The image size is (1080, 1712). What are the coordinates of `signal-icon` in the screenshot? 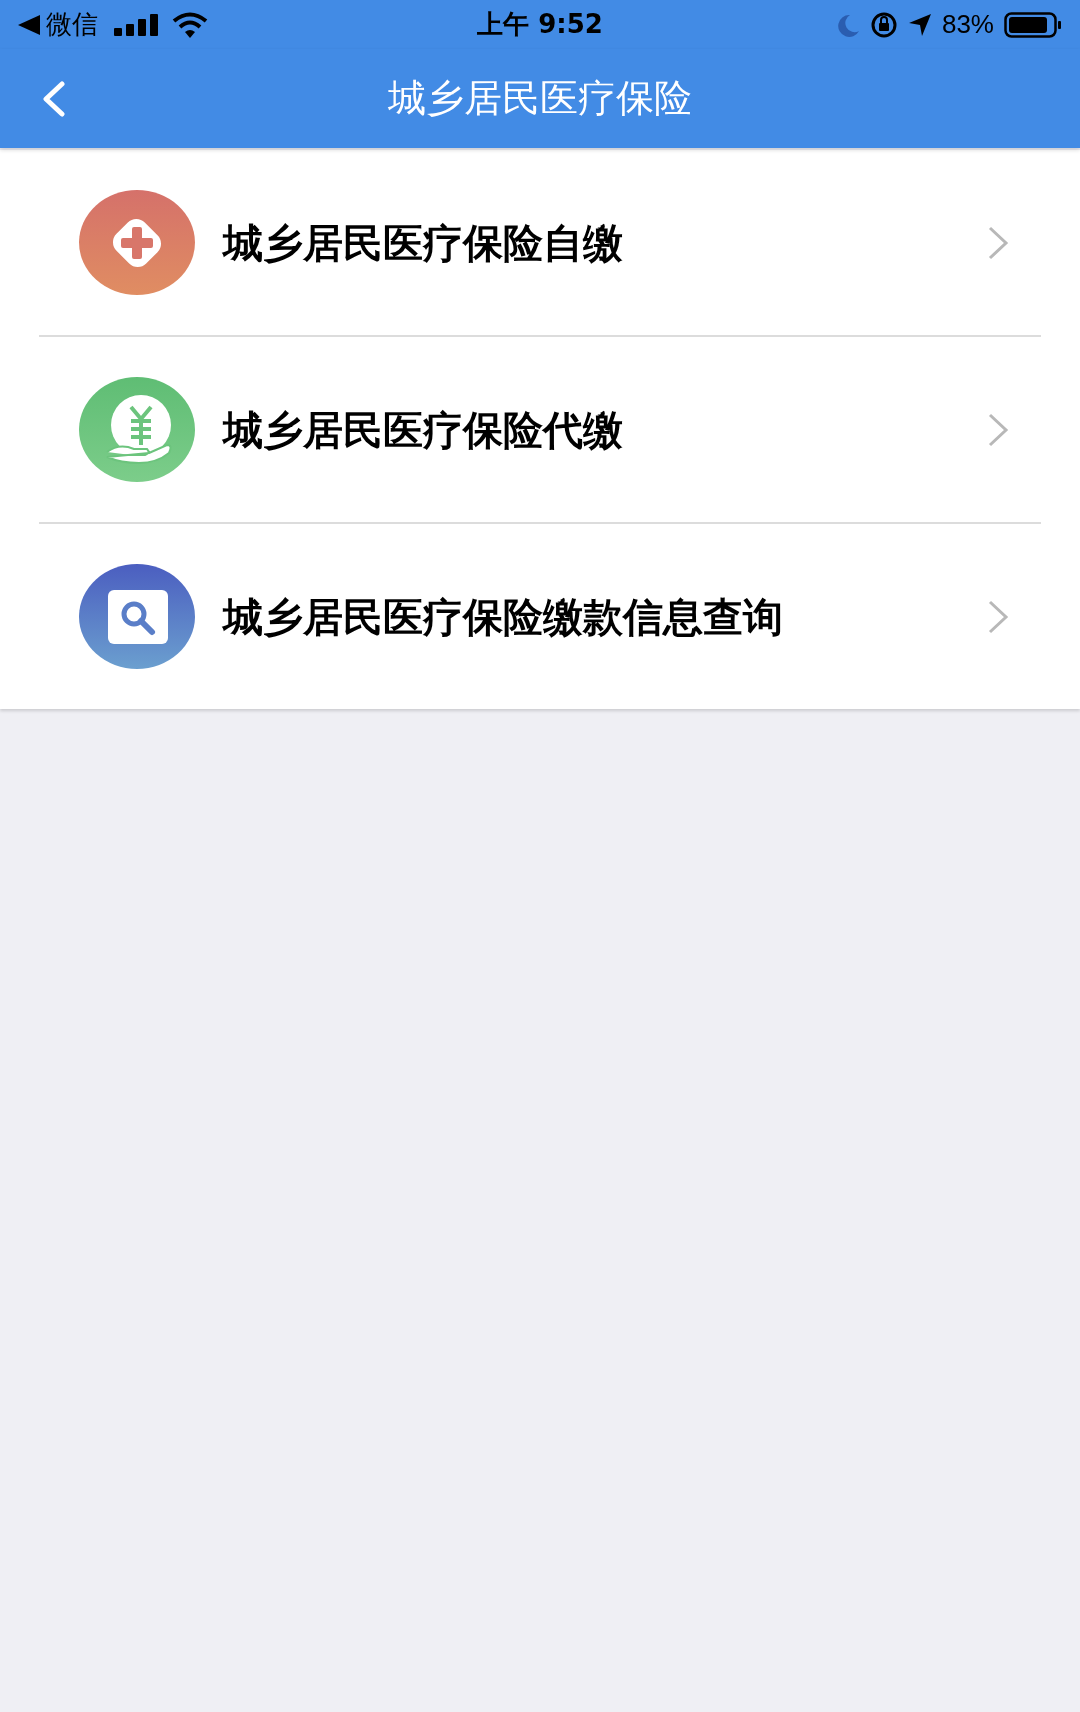 It's located at (137, 24).